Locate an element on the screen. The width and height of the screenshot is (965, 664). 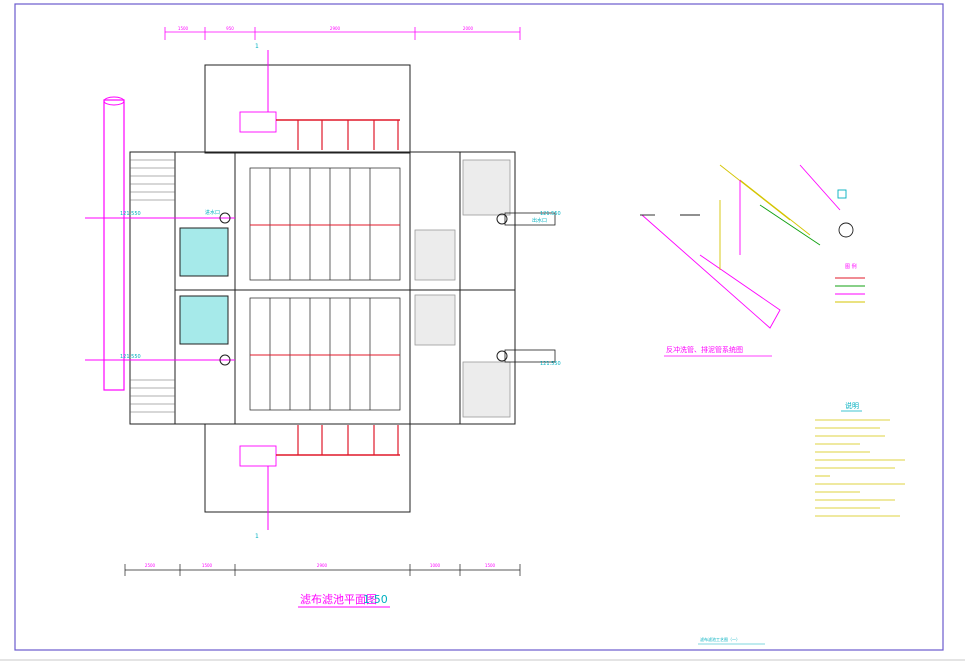
legend: 图 例 is located at coordinates (850, 283).